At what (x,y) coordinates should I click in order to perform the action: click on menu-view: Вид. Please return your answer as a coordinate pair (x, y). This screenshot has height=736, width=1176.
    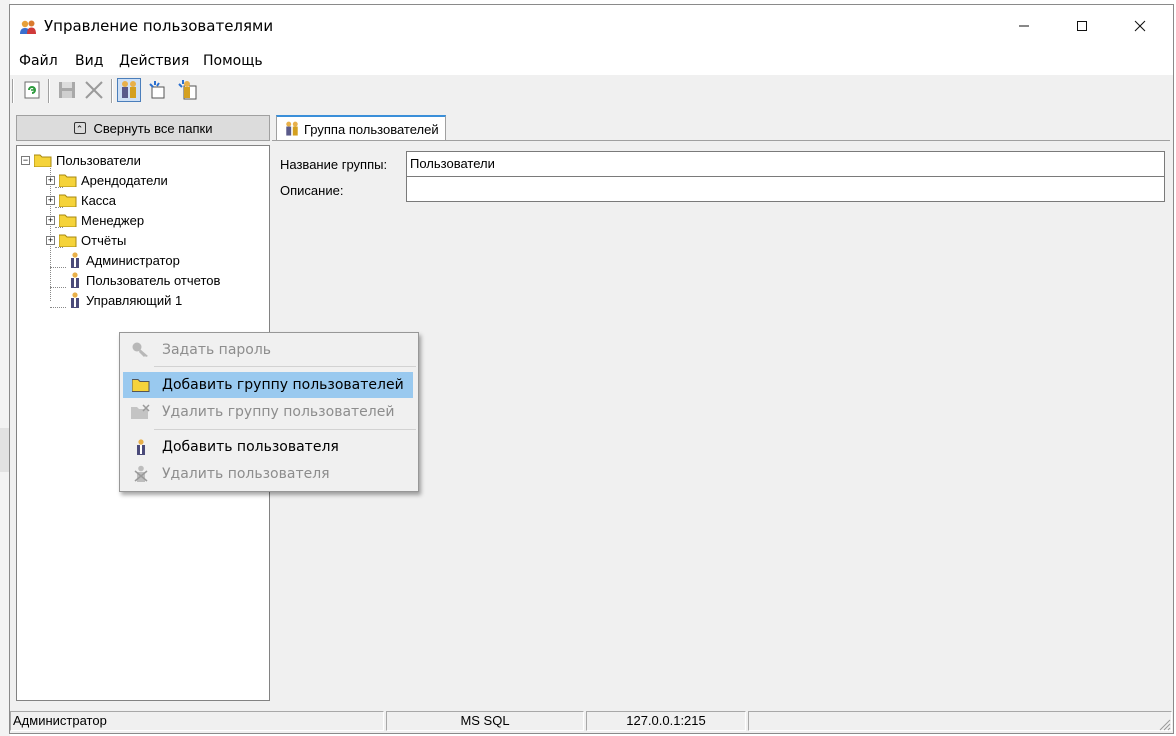
    Looking at the image, I should click on (89, 61).